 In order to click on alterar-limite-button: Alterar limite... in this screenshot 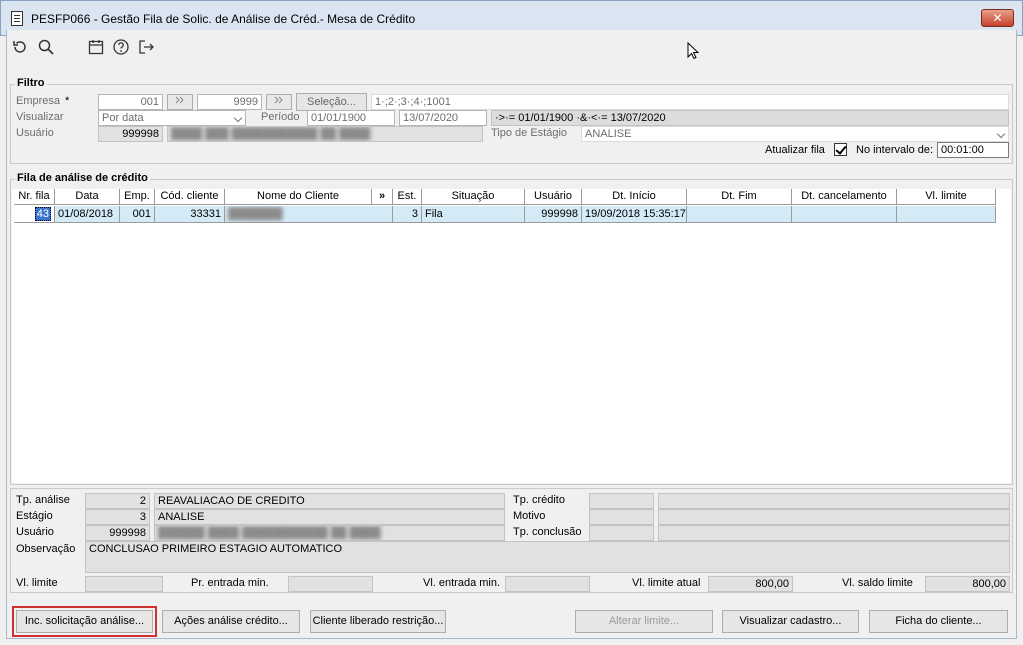, I will do `click(644, 621)`.